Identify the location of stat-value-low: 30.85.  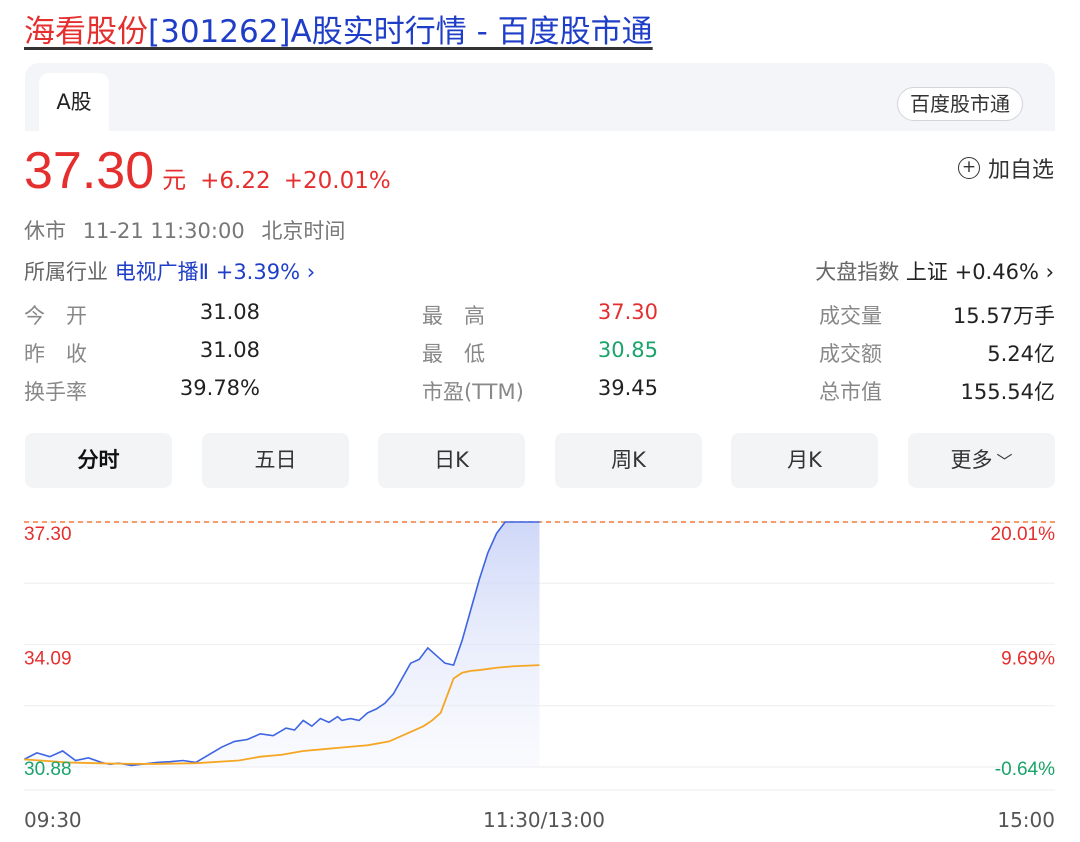
(627, 350).